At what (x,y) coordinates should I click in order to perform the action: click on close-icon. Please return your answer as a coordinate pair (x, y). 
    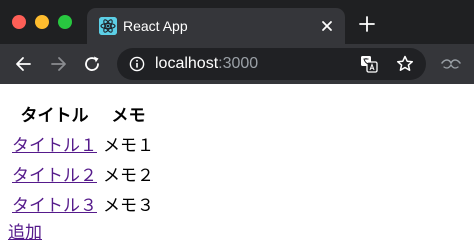
    Looking at the image, I should click on (327, 26).